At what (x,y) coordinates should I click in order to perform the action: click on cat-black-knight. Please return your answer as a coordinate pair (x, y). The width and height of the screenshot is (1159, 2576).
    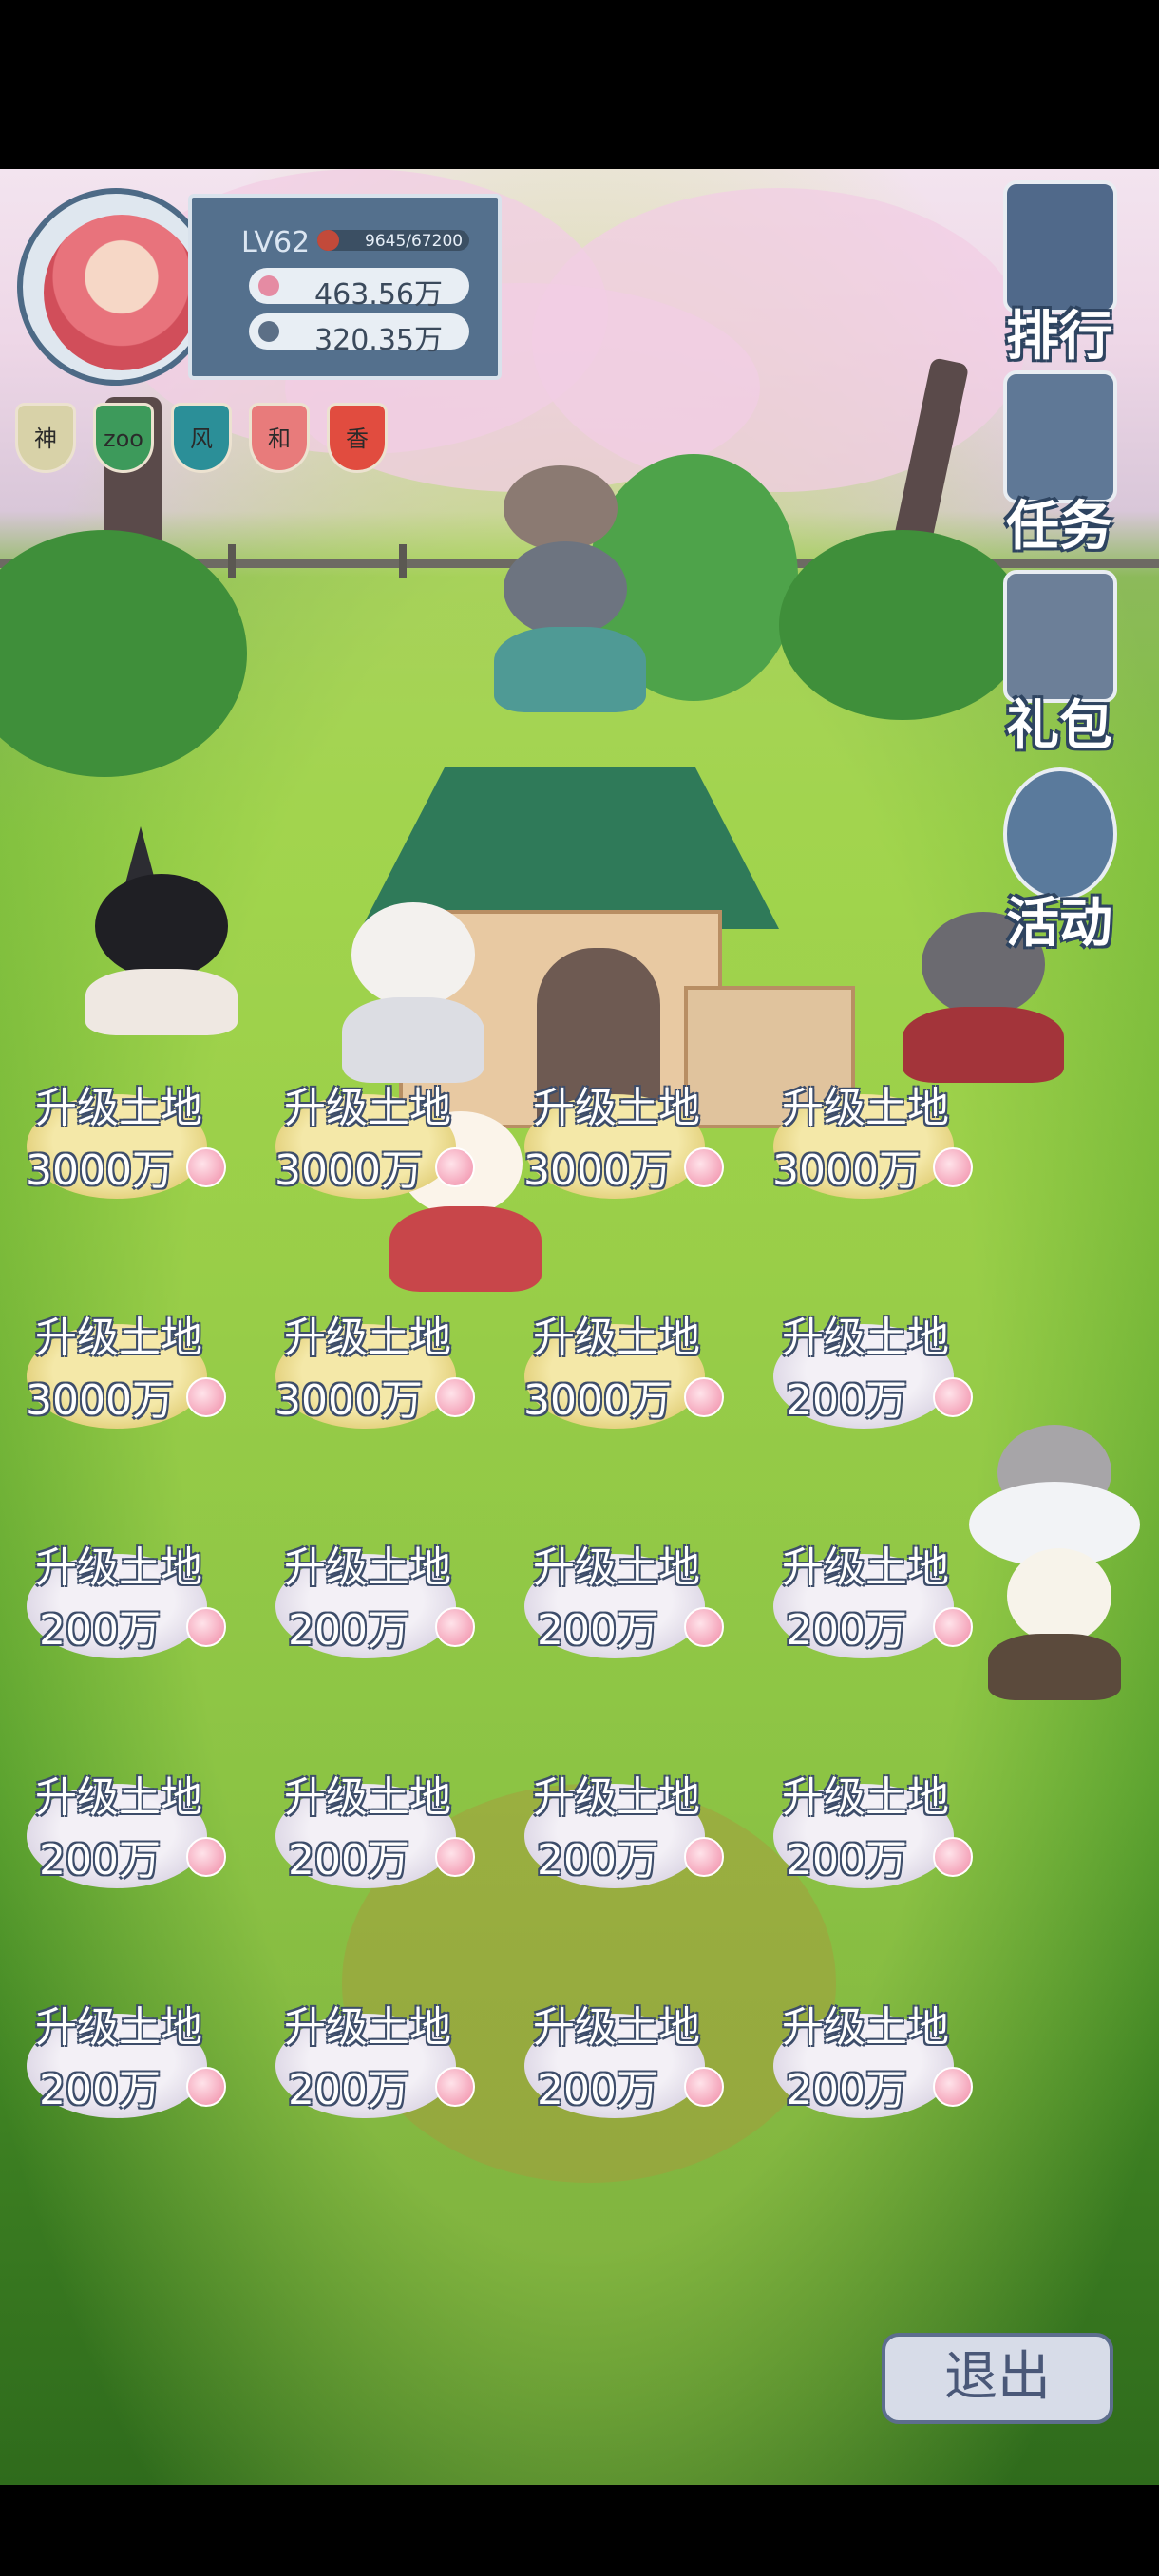
    Looking at the image, I should click on (161, 935).